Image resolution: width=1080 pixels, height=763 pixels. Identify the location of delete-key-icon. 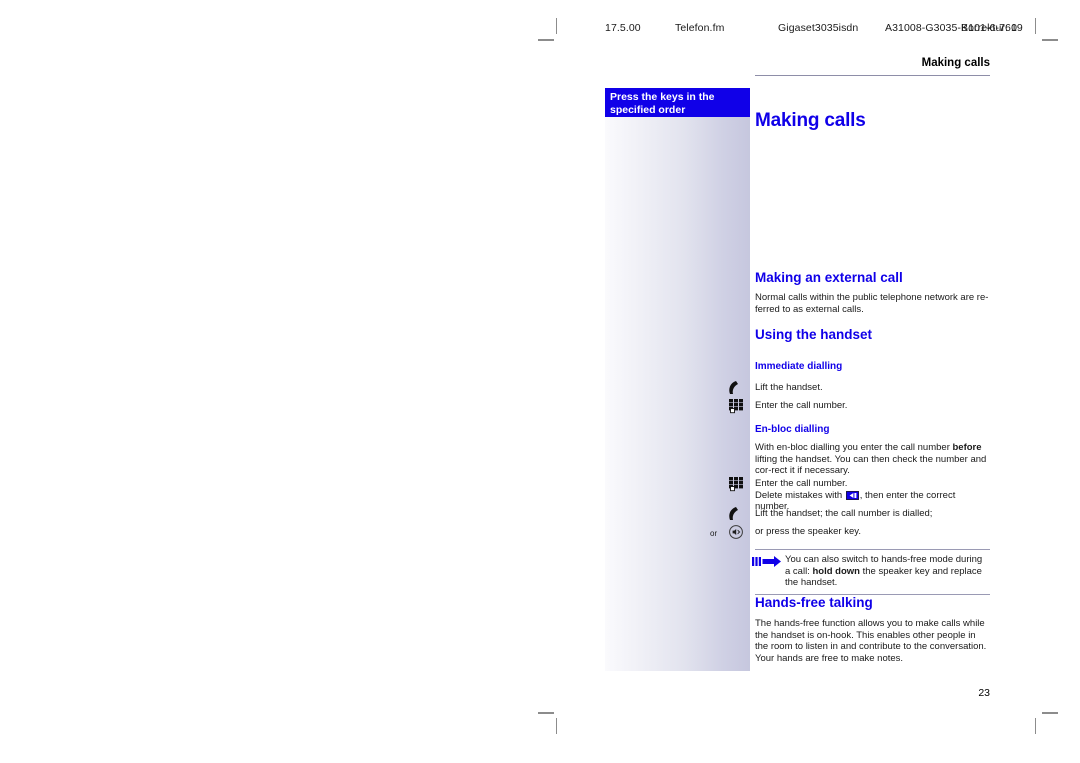
(852, 495).